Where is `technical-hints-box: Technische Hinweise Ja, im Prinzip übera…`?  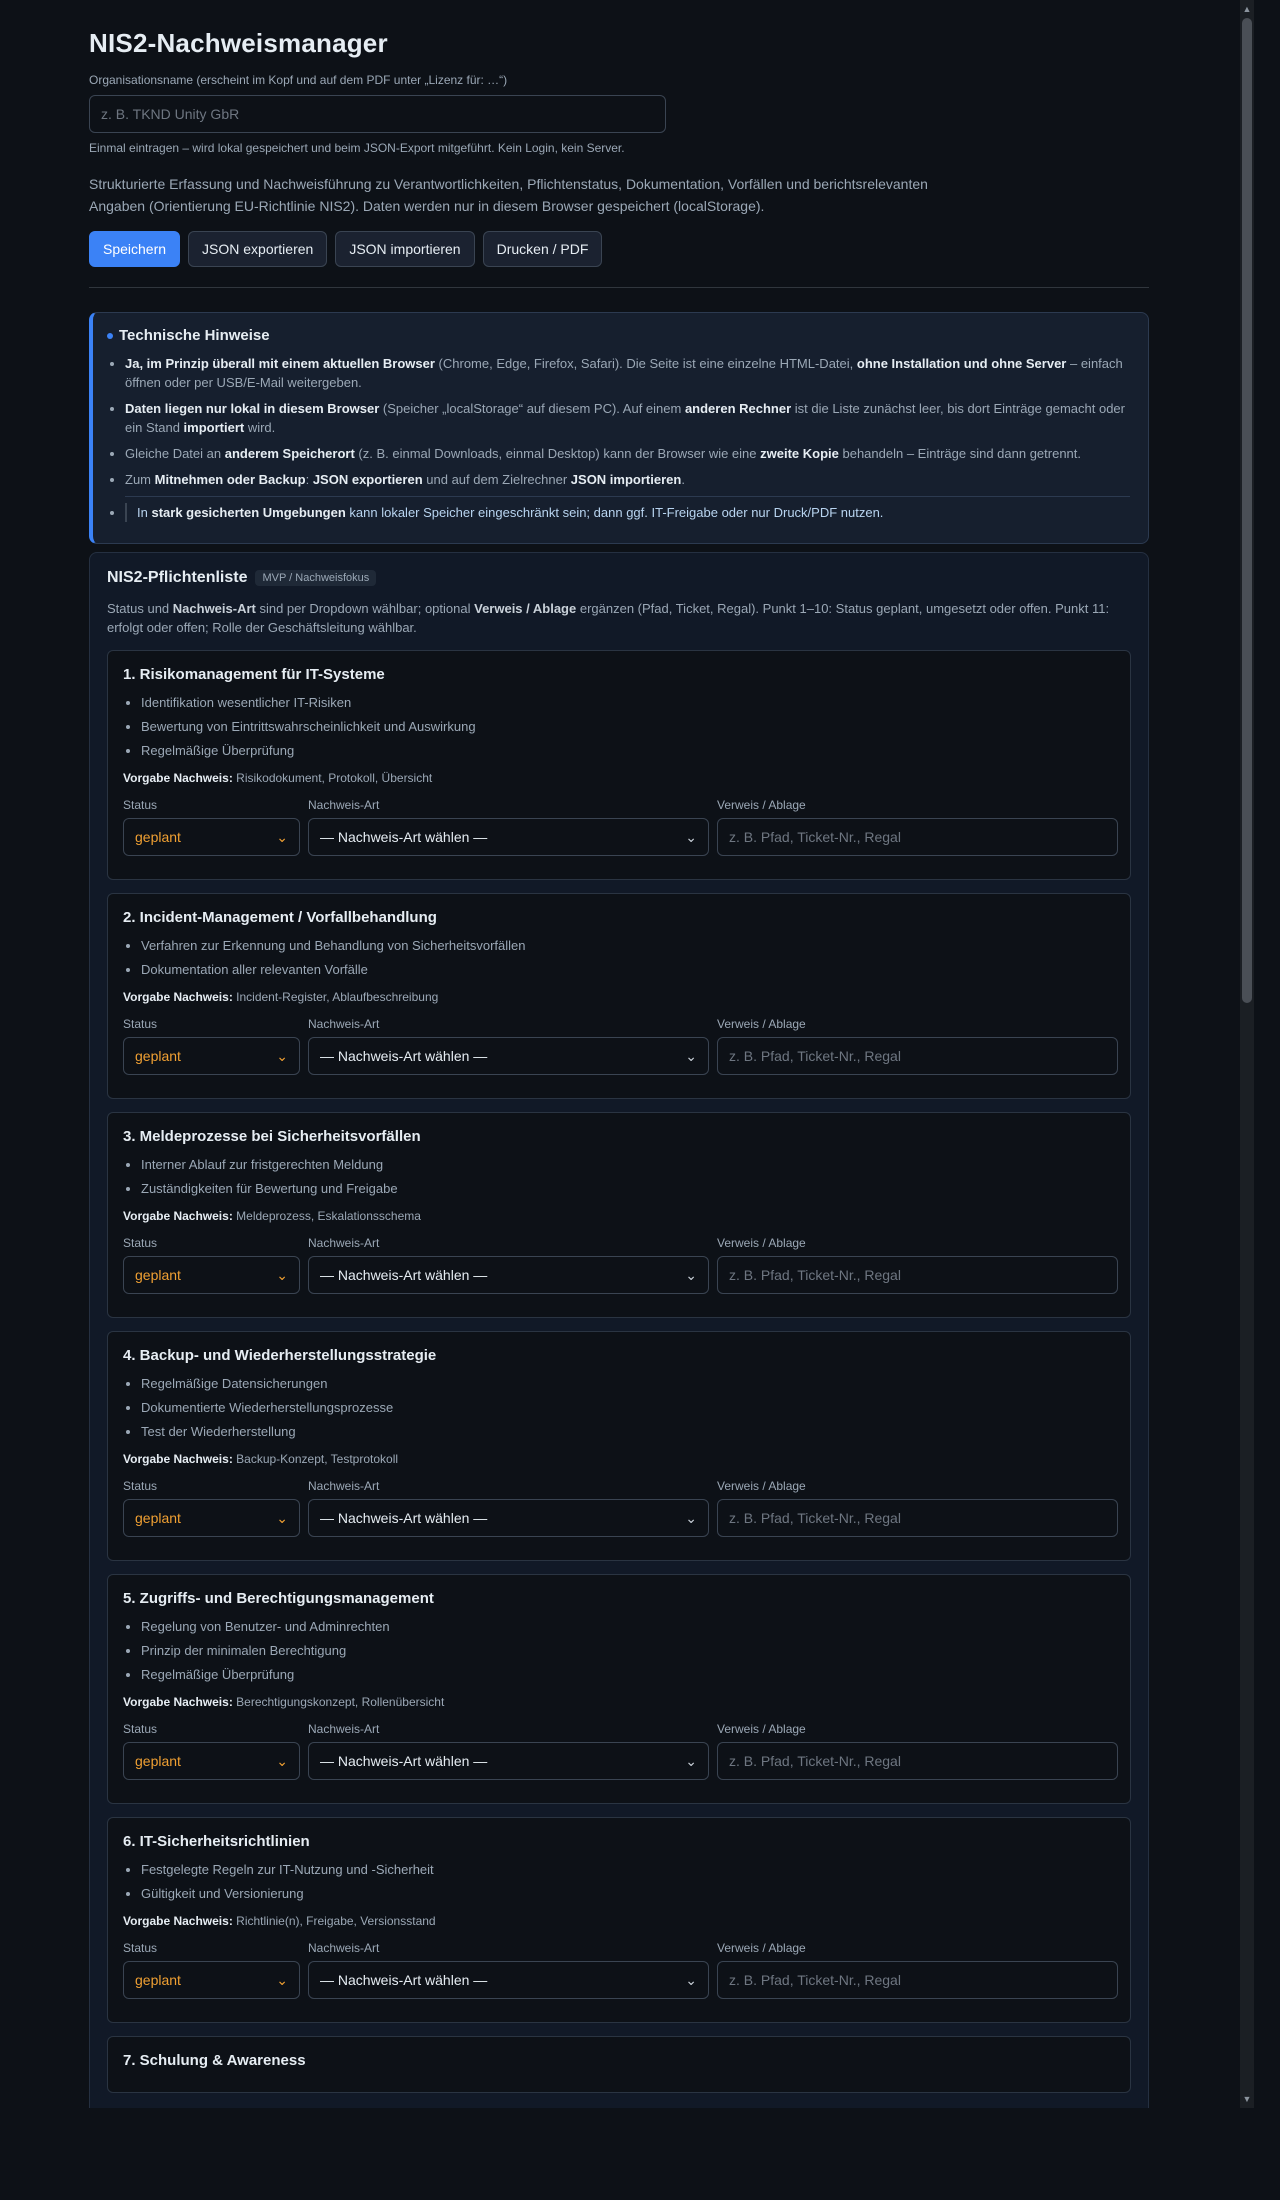
technical-hints-box: Technische Hinweise Ja, im Prinzip übera… is located at coordinates (619, 428).